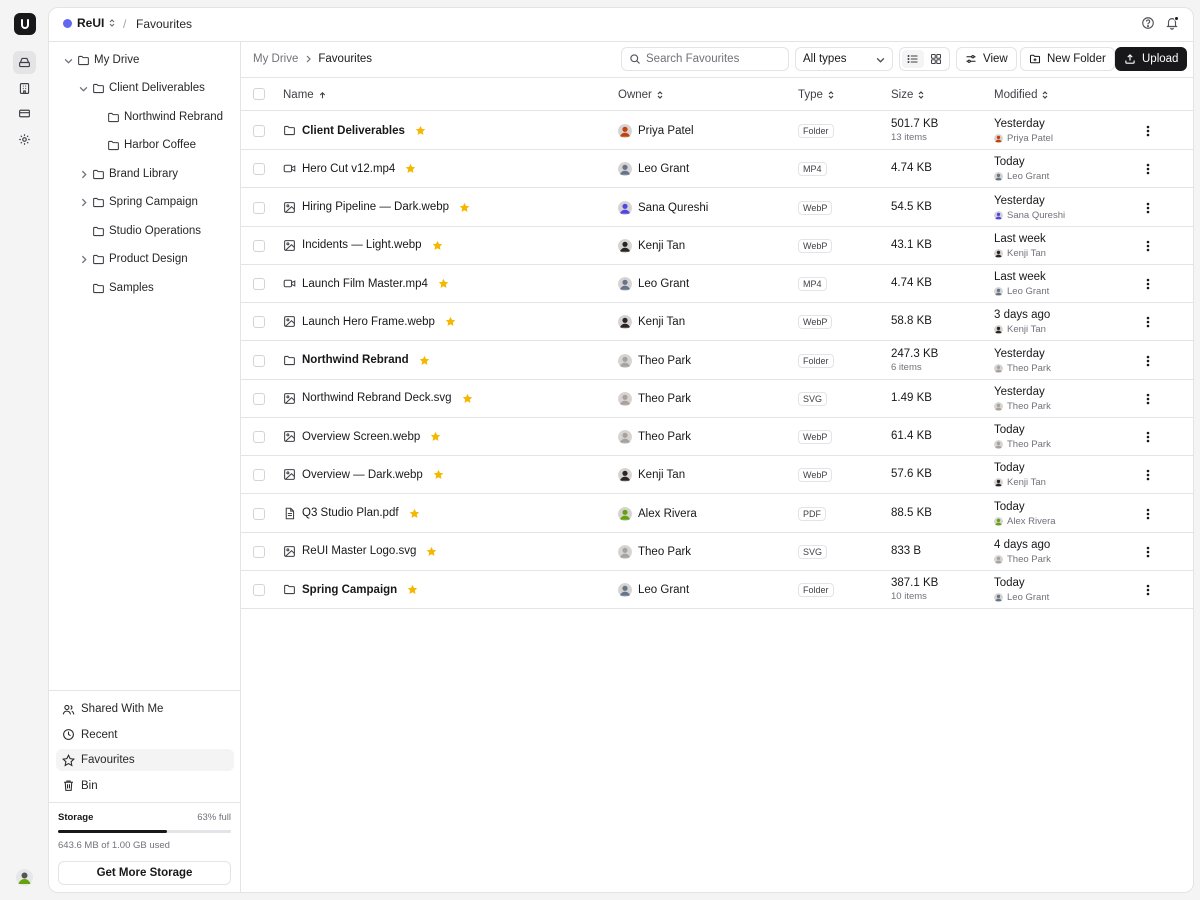 This screenshot has width=1200, height=900. I want to click on file-name-cell: Overview — Dark.webp, so click(363, 474).